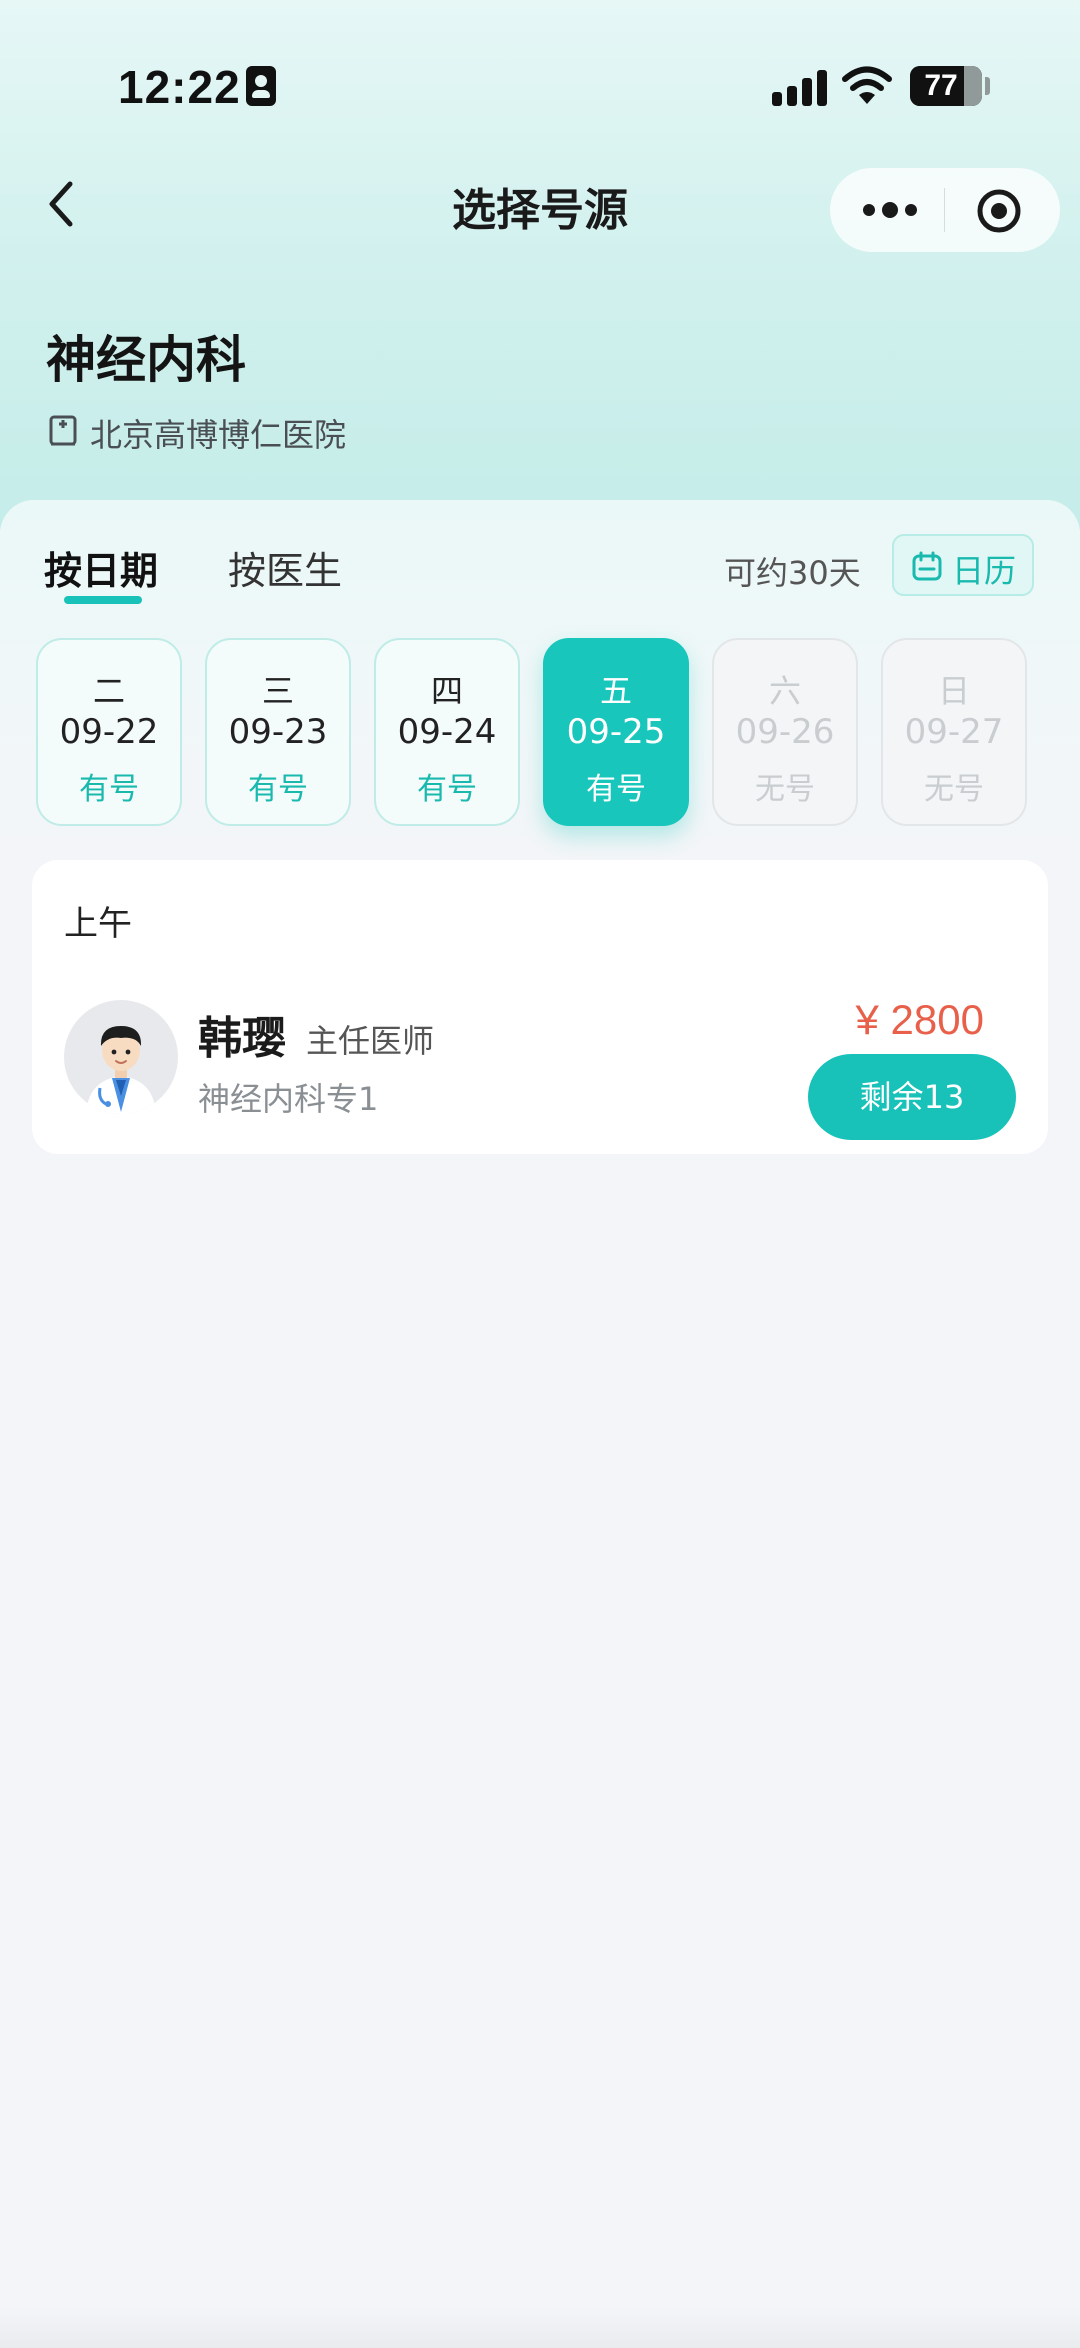  I want to click on date-weekday: 六, so click(784, 691).